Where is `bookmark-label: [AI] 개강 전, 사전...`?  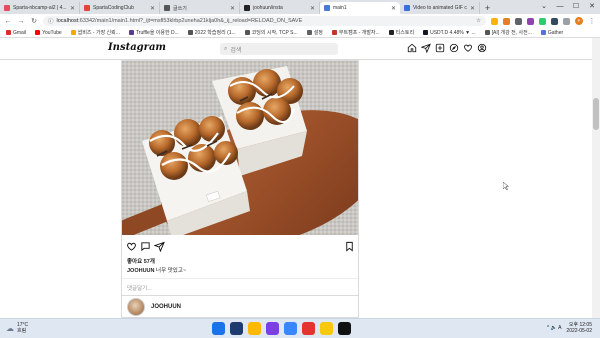
bookmark-label: [AI] 개강 전, 사전... is located at coordinates (511, 33).